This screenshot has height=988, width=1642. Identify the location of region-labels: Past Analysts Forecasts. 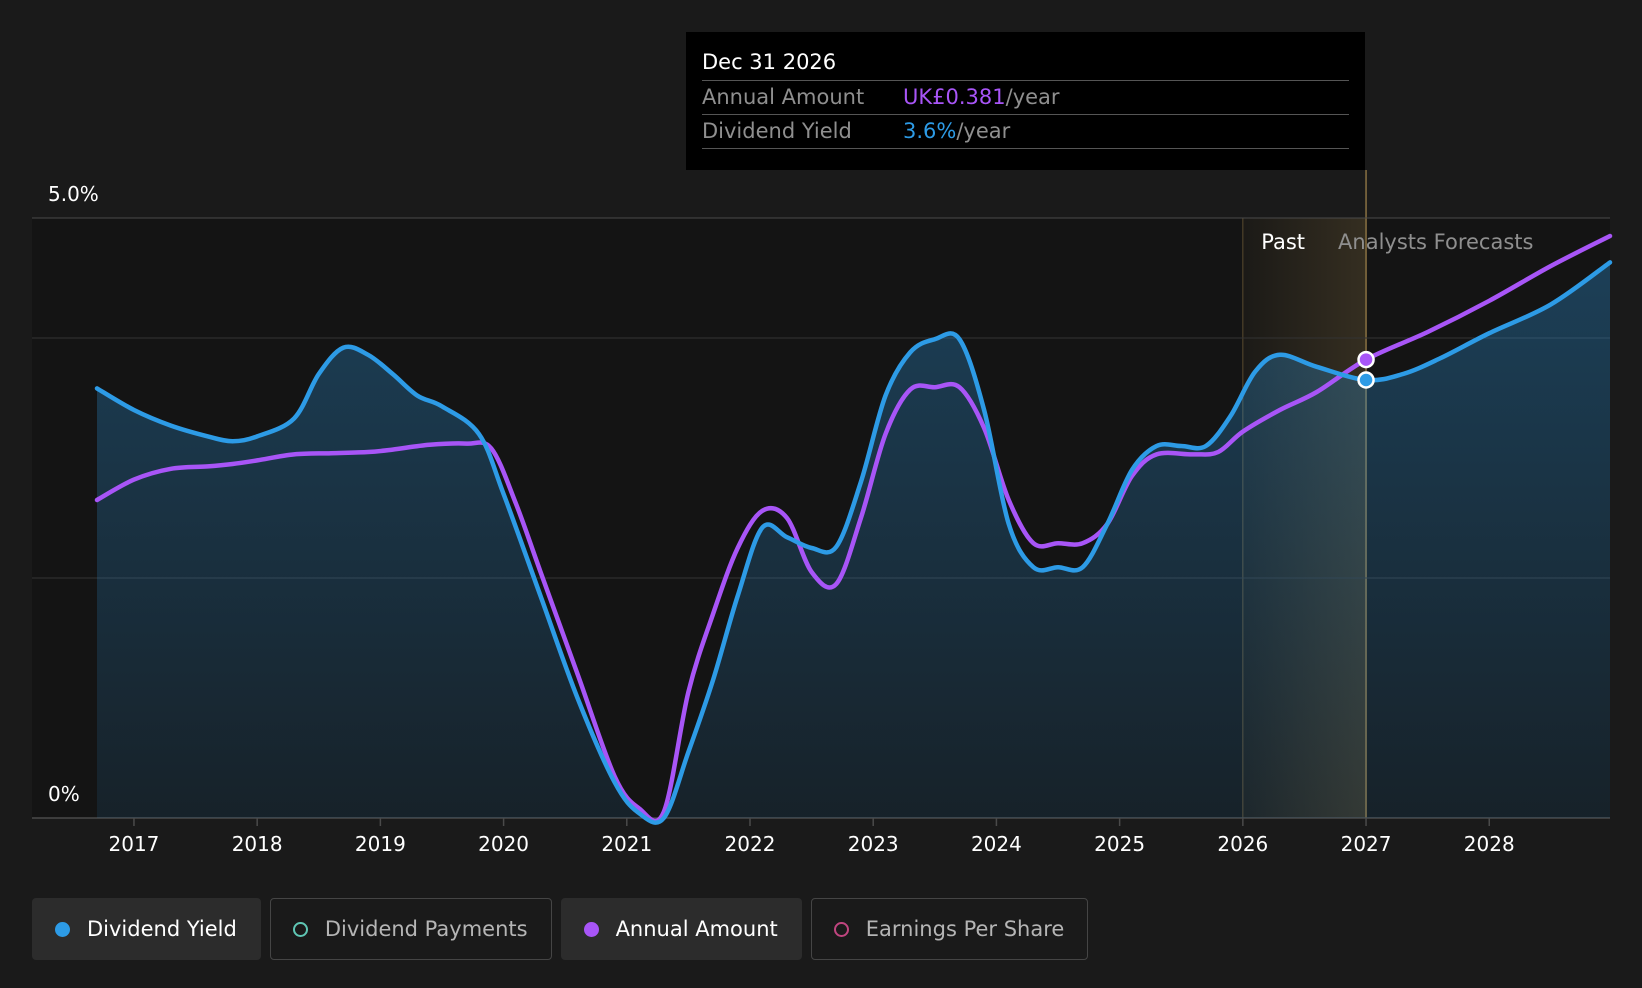
(1397, 242).